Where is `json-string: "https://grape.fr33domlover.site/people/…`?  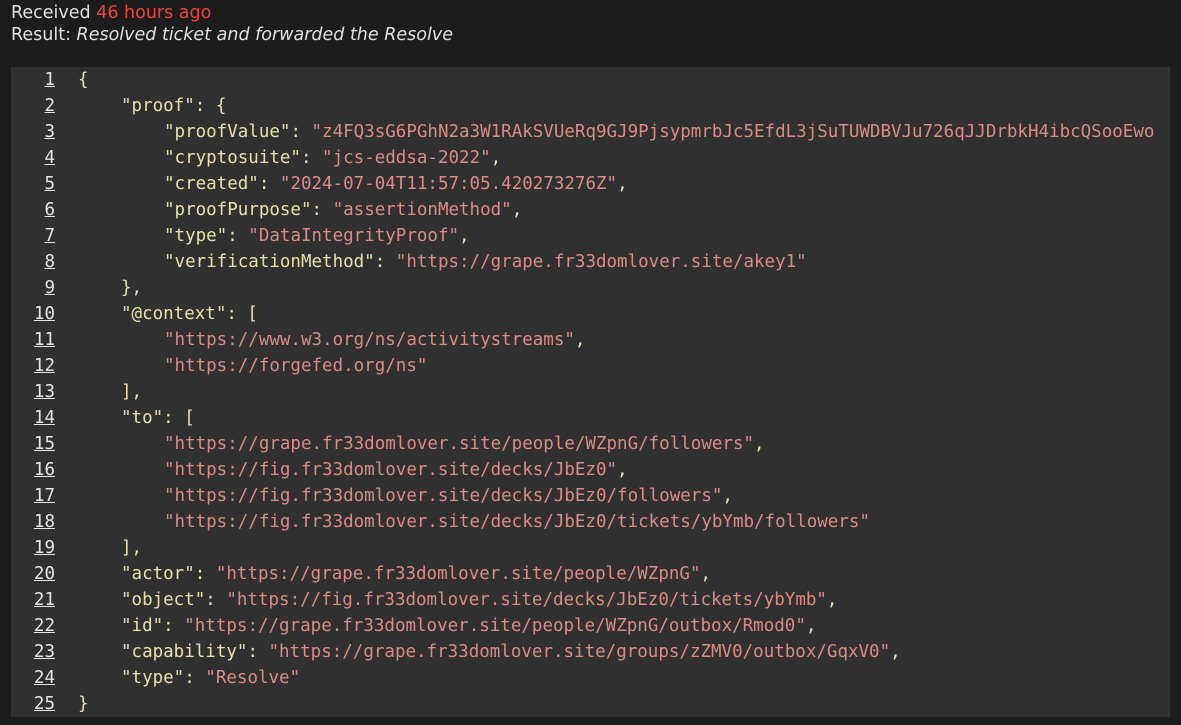
json-string: "https://grape.fr33domlover.site/people/… is located at coordinates (458, 574).